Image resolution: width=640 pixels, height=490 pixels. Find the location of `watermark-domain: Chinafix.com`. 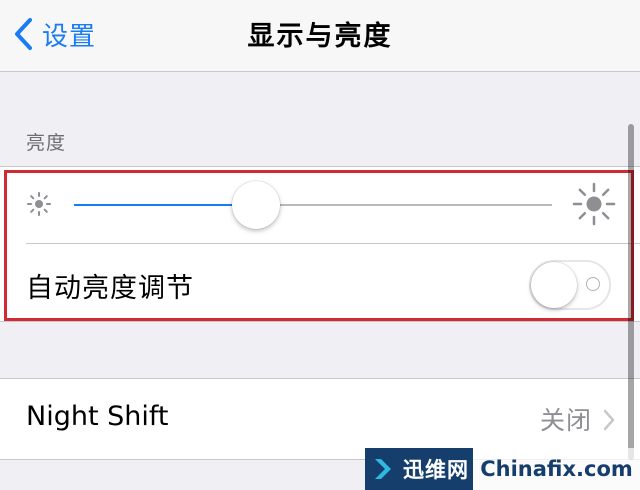

watermark-domain: Chinafix.com is located at coordinates (556, 469).